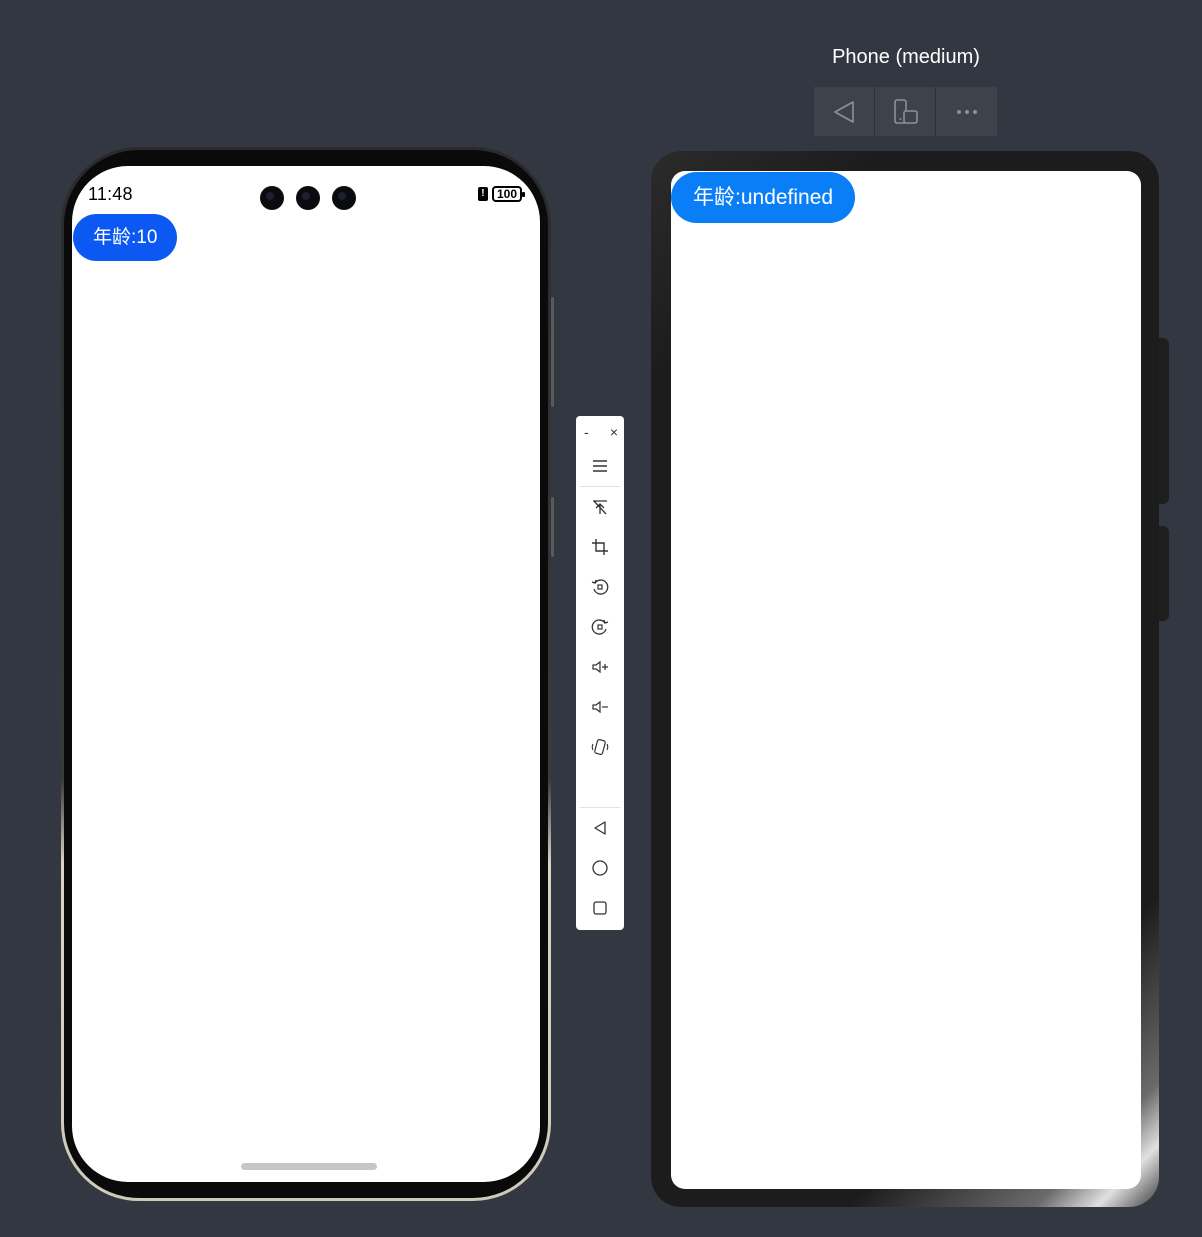 Image resolution: width=1202 pixels, height=1237 pixels. What do you see at coordinates (600, 507) in the screenshot?
I see `pin-top-icon` at bounding box center [600, 507].